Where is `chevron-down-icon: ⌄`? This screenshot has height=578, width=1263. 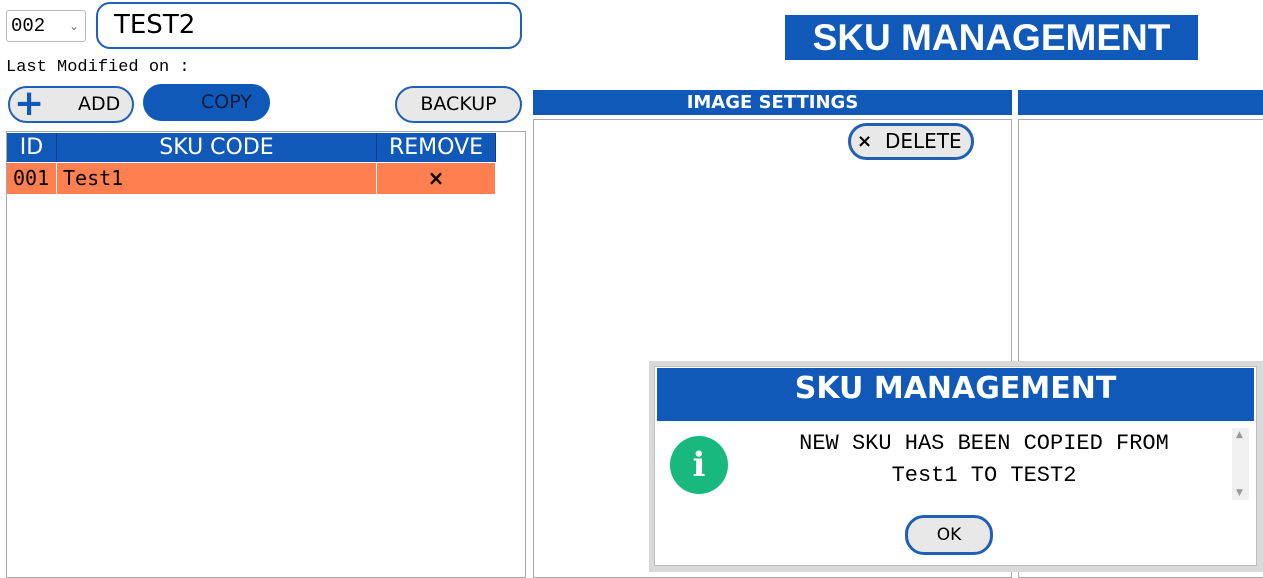 chevron-down-icon: ⌄ is located at coordinates (73, 26).